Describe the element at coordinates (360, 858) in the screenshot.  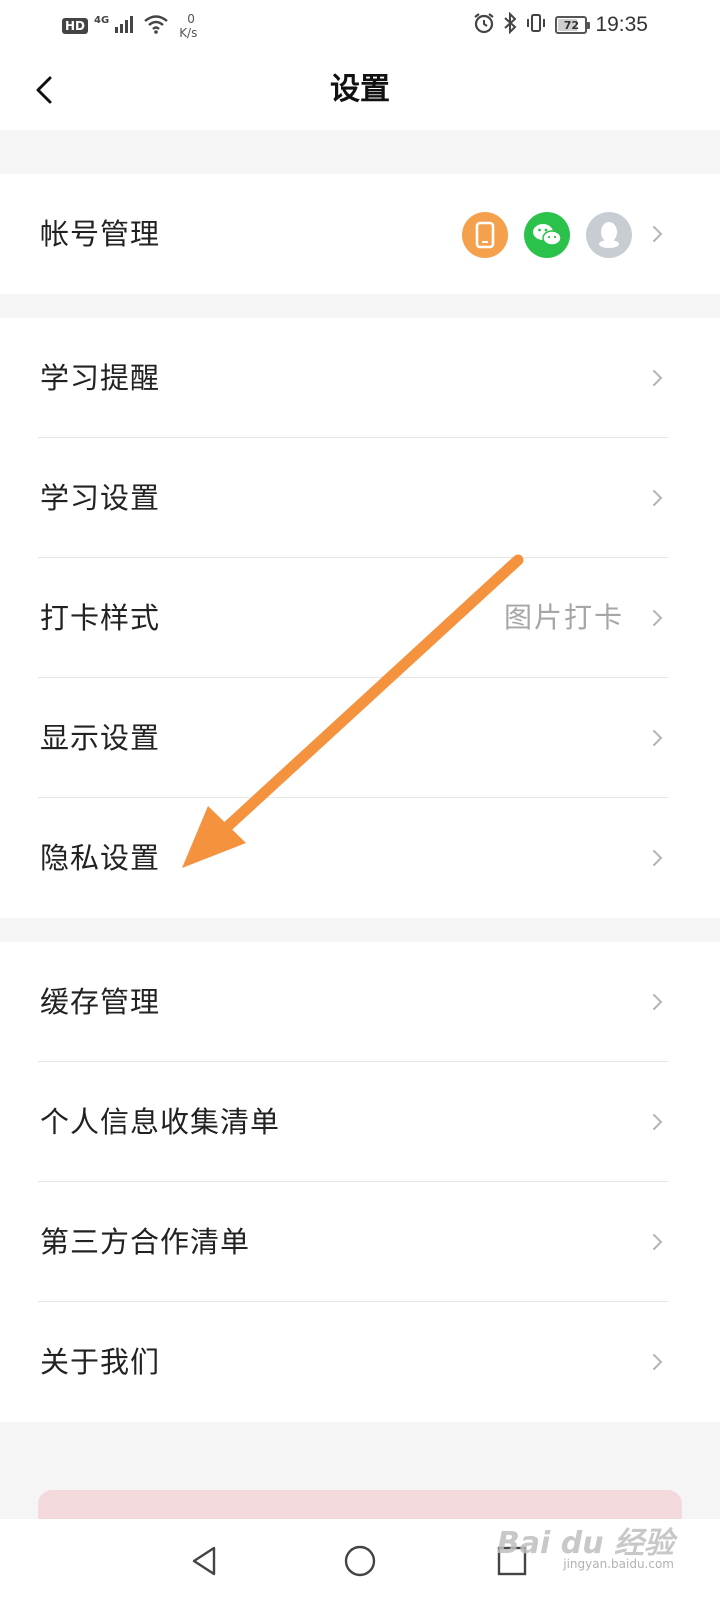
I see `settings-row-privacy: 隐私设置` at that location.